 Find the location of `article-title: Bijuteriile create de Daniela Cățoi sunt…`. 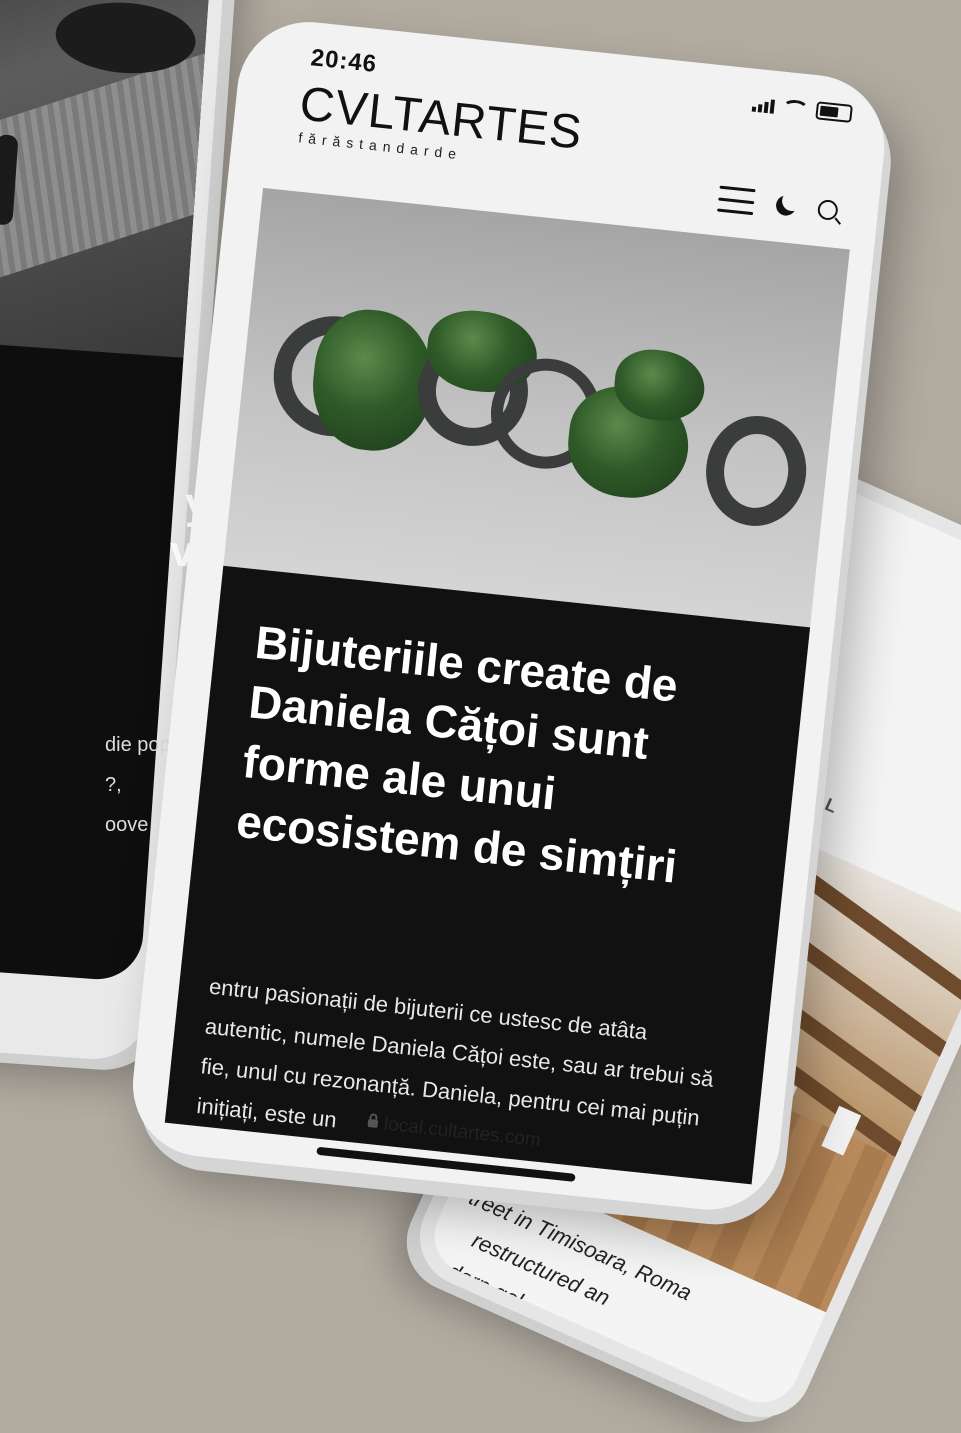

article-title: Bijuteriile create de Daniela Cățoi sunt… is located at coordinates (495, 757).